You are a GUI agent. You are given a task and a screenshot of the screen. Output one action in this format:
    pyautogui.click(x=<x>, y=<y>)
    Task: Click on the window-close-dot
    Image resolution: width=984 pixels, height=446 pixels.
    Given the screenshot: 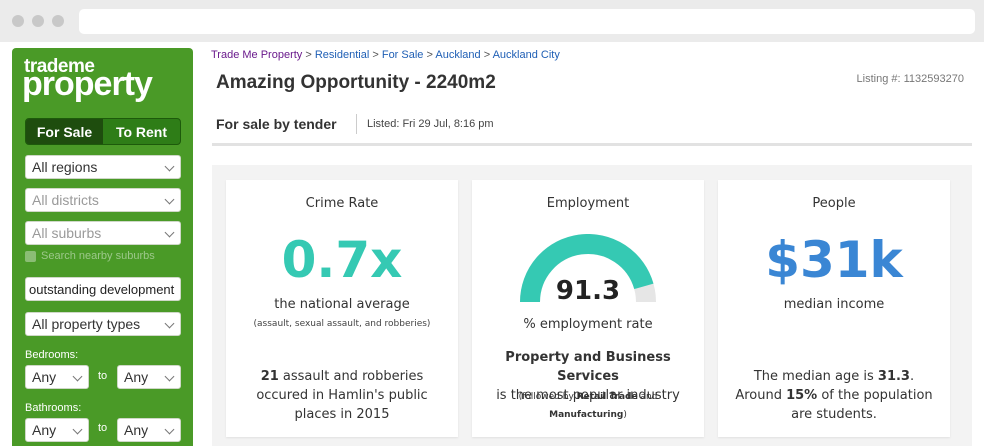 What is the action you would take?
    pyautogui.click(x=18, y=21)
    